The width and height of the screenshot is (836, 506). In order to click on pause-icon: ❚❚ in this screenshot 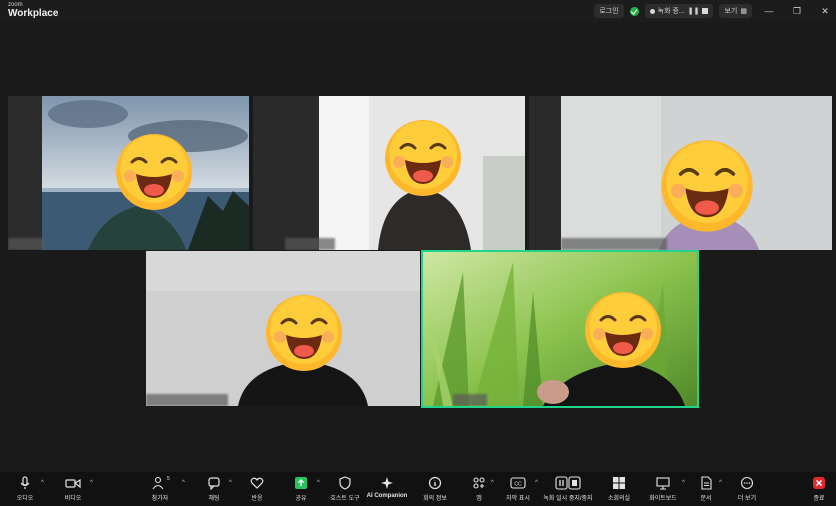, I will do `click(694, 11)`.